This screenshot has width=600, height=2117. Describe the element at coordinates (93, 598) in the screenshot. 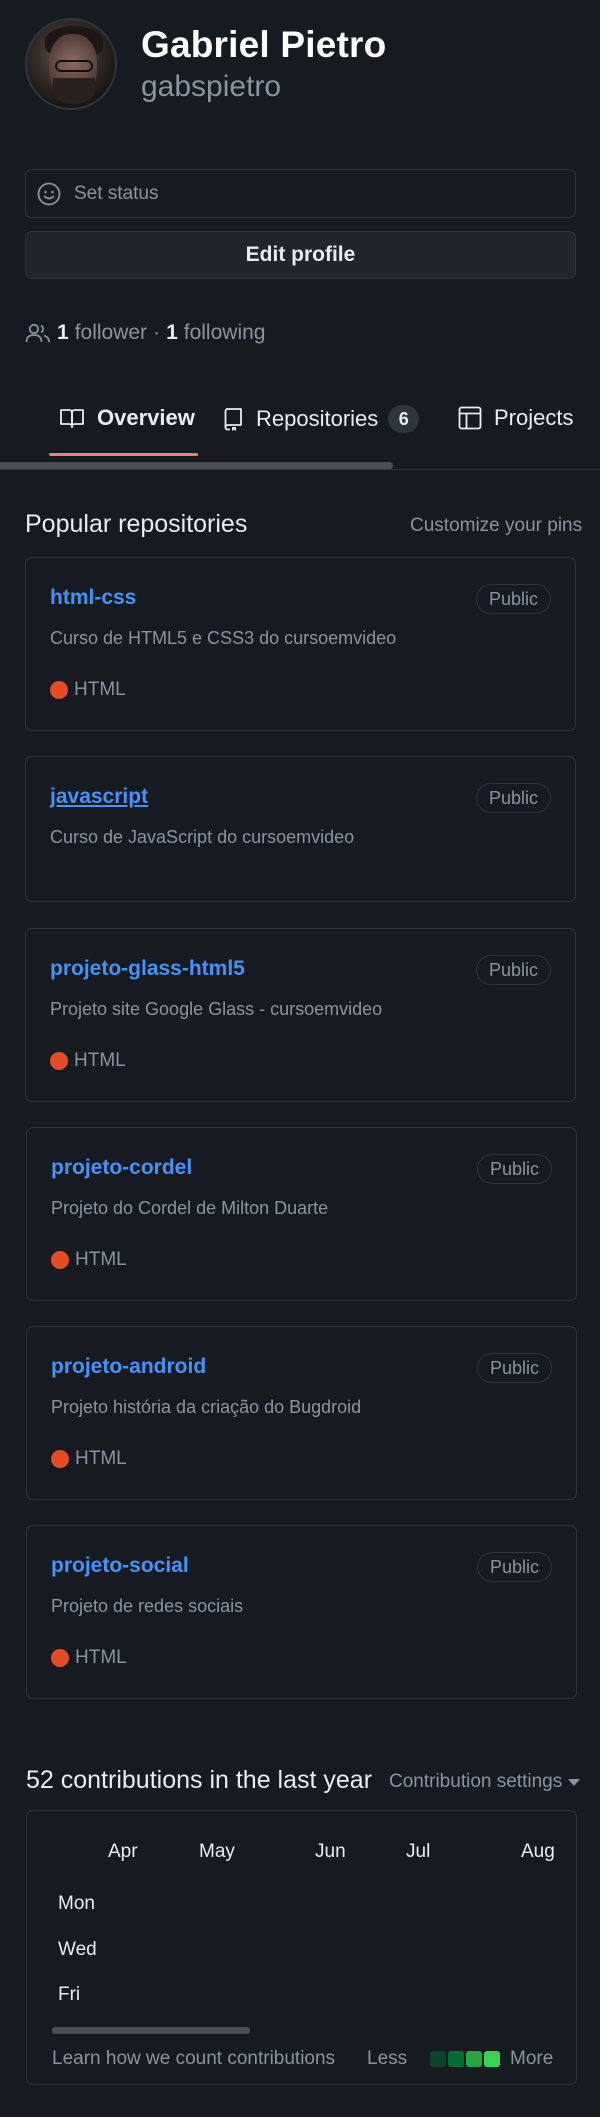

I see `repo-link: html-css` at that location.